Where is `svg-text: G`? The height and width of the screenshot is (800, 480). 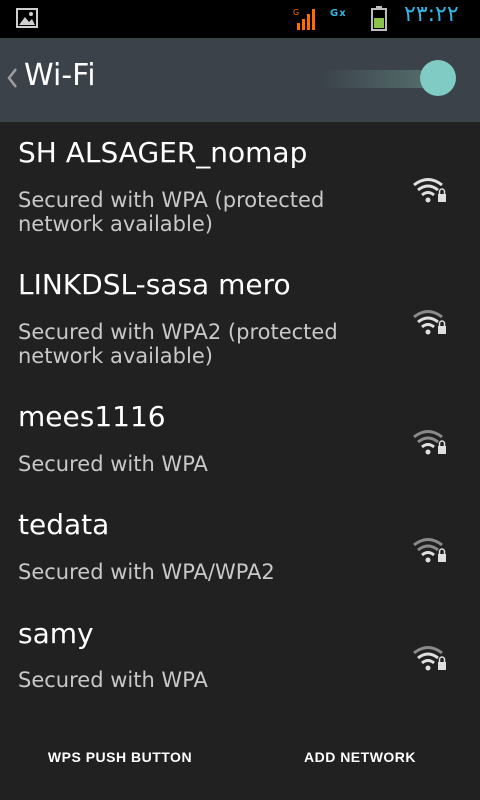 svg-text: G is located at coordinates (296, 12).